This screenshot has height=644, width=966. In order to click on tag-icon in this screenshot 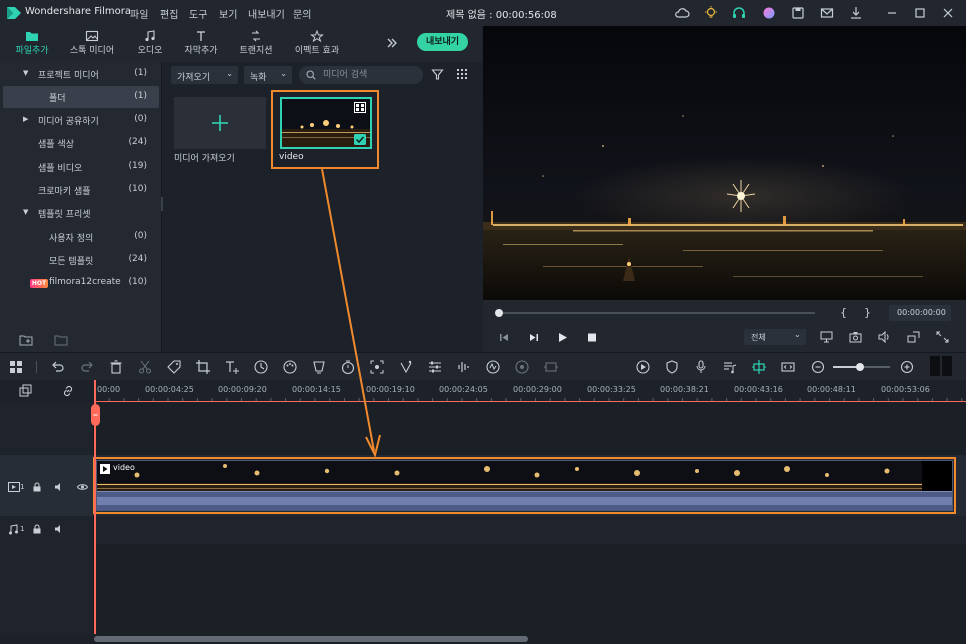, I will do `click(174, 367)`.